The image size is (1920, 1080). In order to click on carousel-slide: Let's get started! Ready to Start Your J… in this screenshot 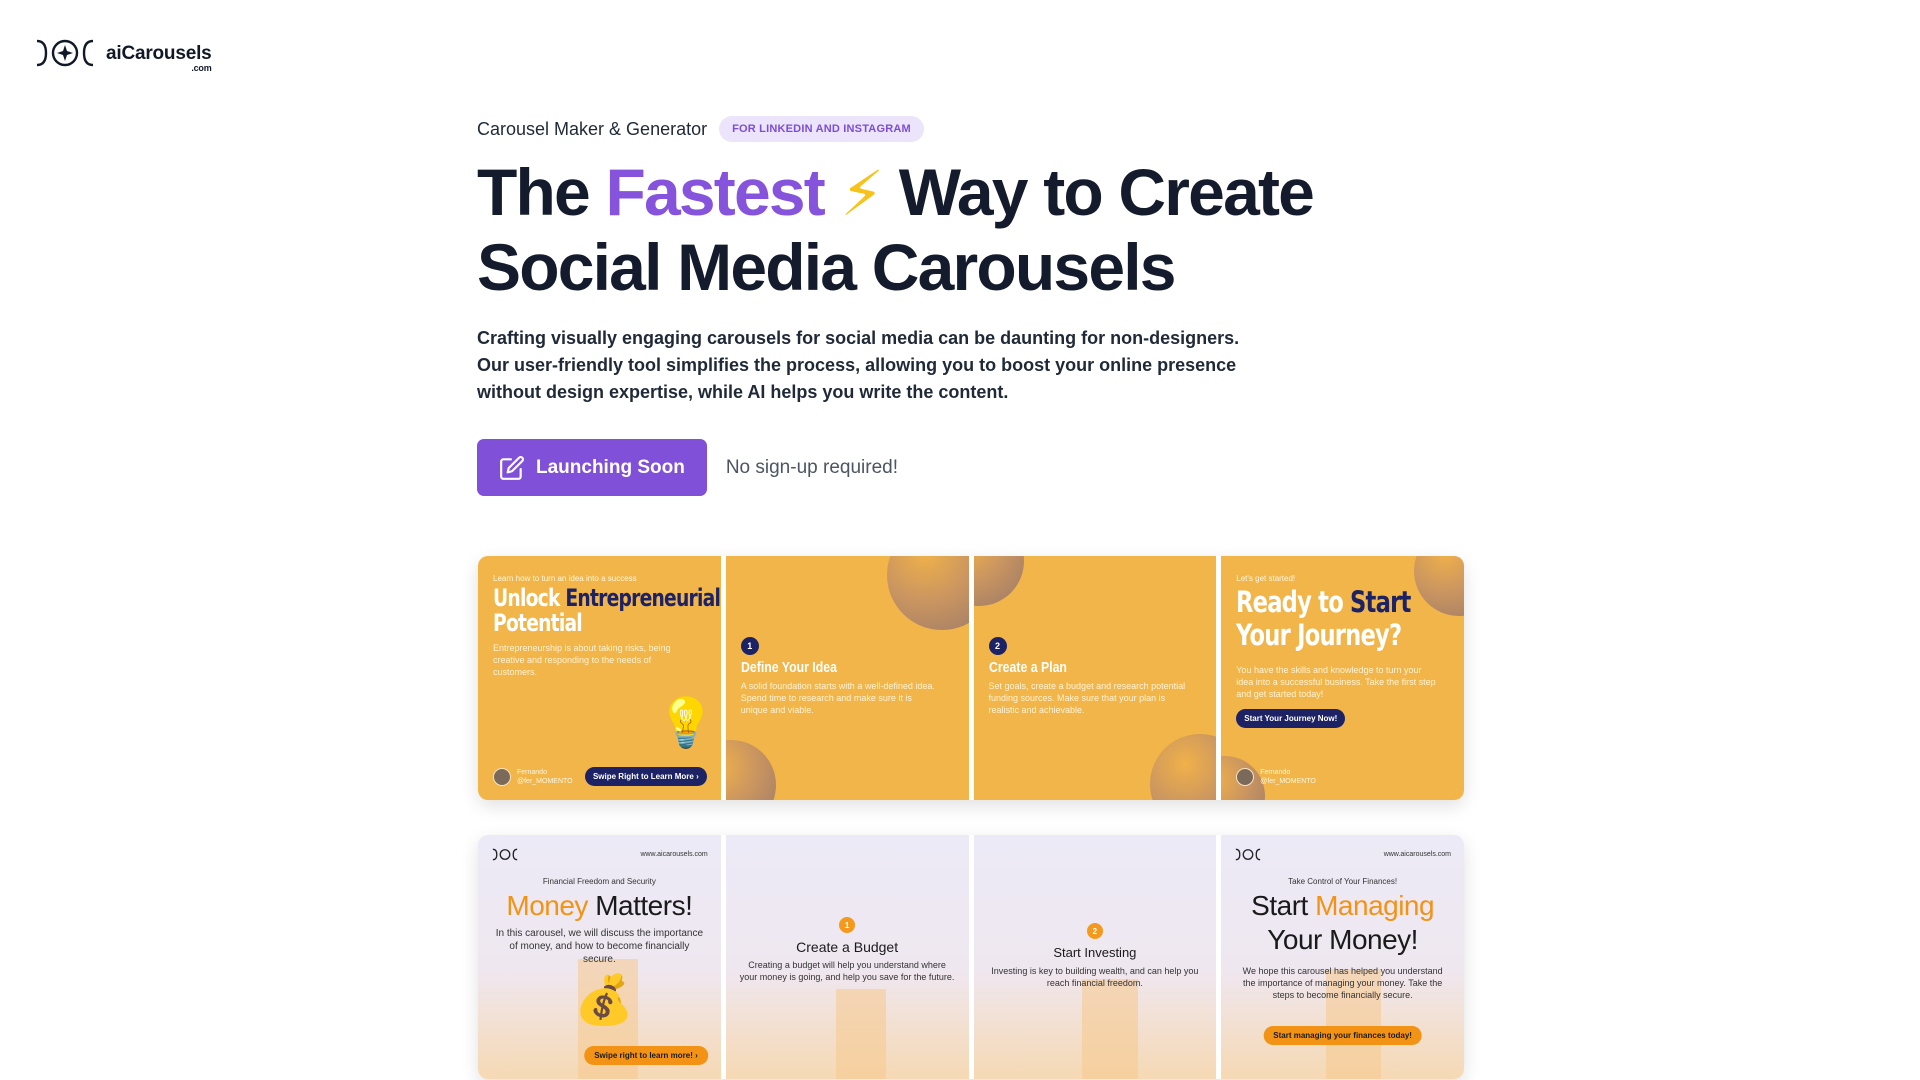, I will do `click(1342, 678)`.